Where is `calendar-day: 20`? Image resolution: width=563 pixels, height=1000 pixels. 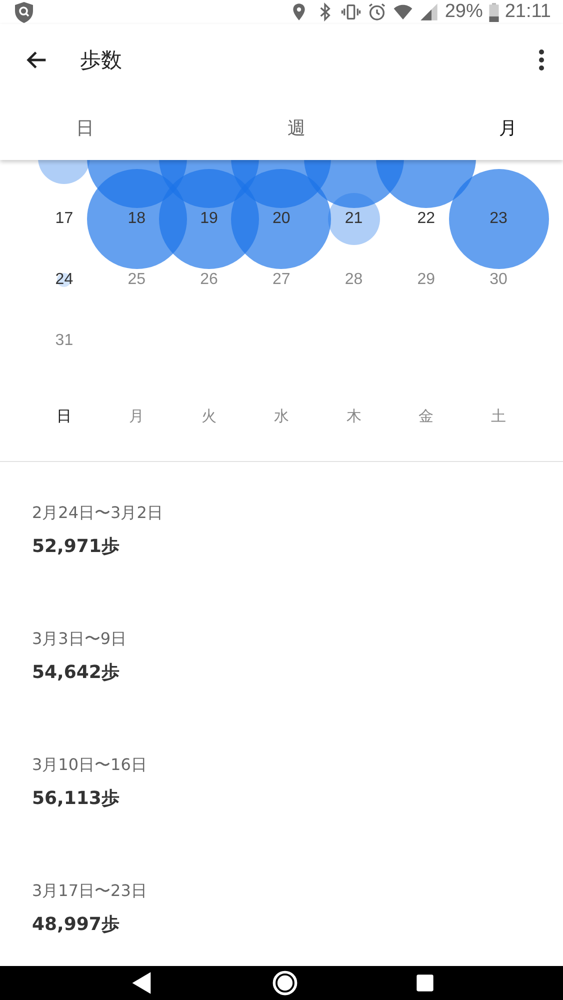
calendar-day: 20 is located at coordinates (281, 219).